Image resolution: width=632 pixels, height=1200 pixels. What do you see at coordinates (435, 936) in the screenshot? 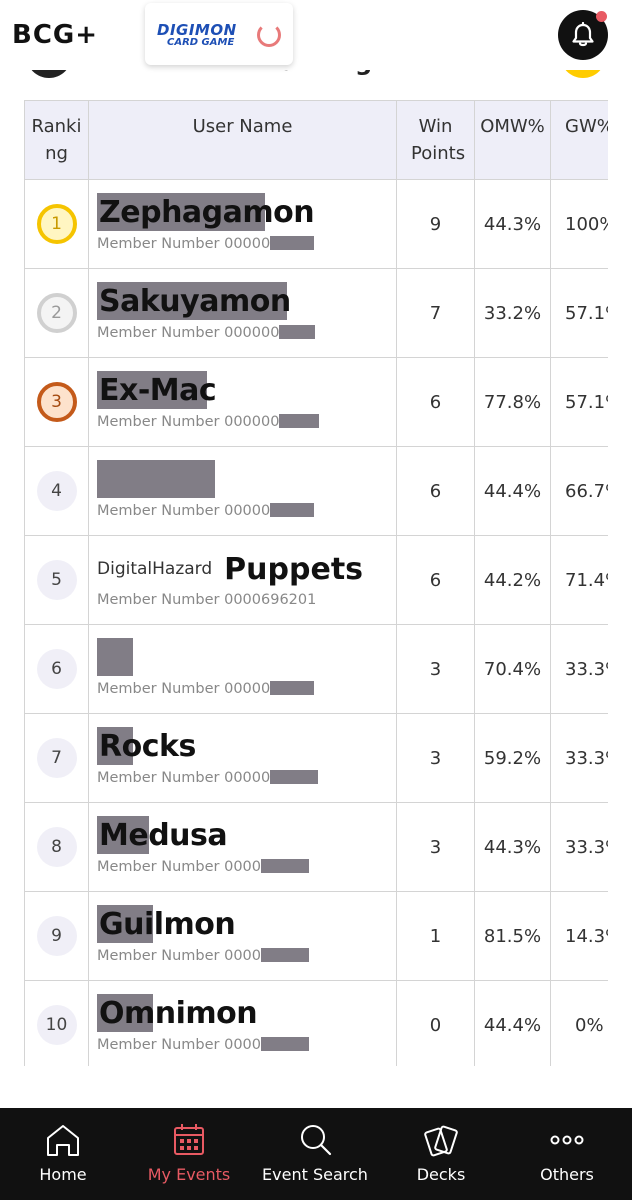
I see `win-points: 1` at bounding box center [435, 936].